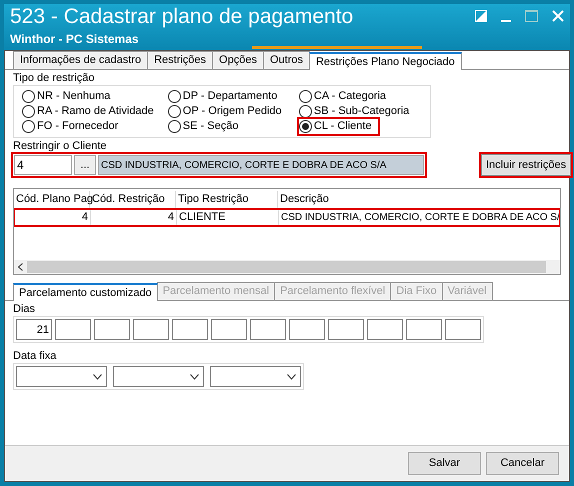 This screenshot has width=574, height=486. I want to click on horizontal-scrollbar, so click(287, 267).